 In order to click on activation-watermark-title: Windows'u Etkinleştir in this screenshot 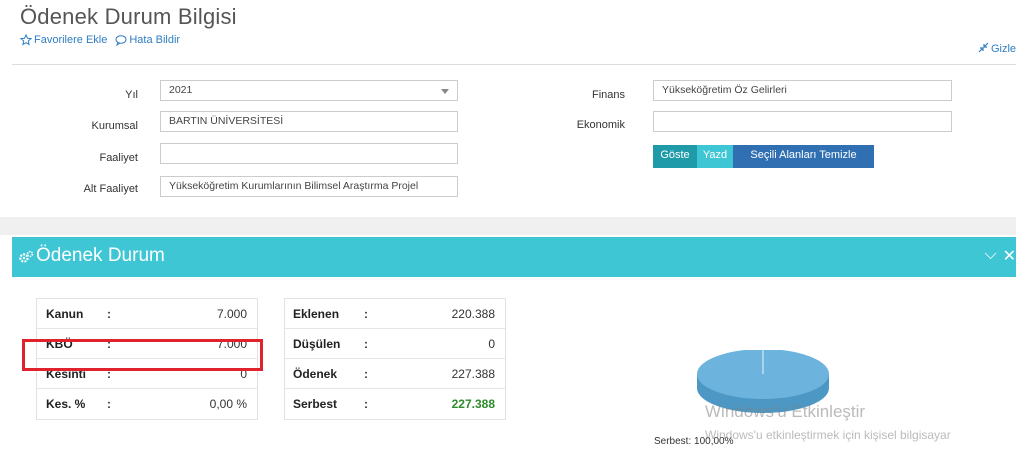, I will do `click(785, 411)`.